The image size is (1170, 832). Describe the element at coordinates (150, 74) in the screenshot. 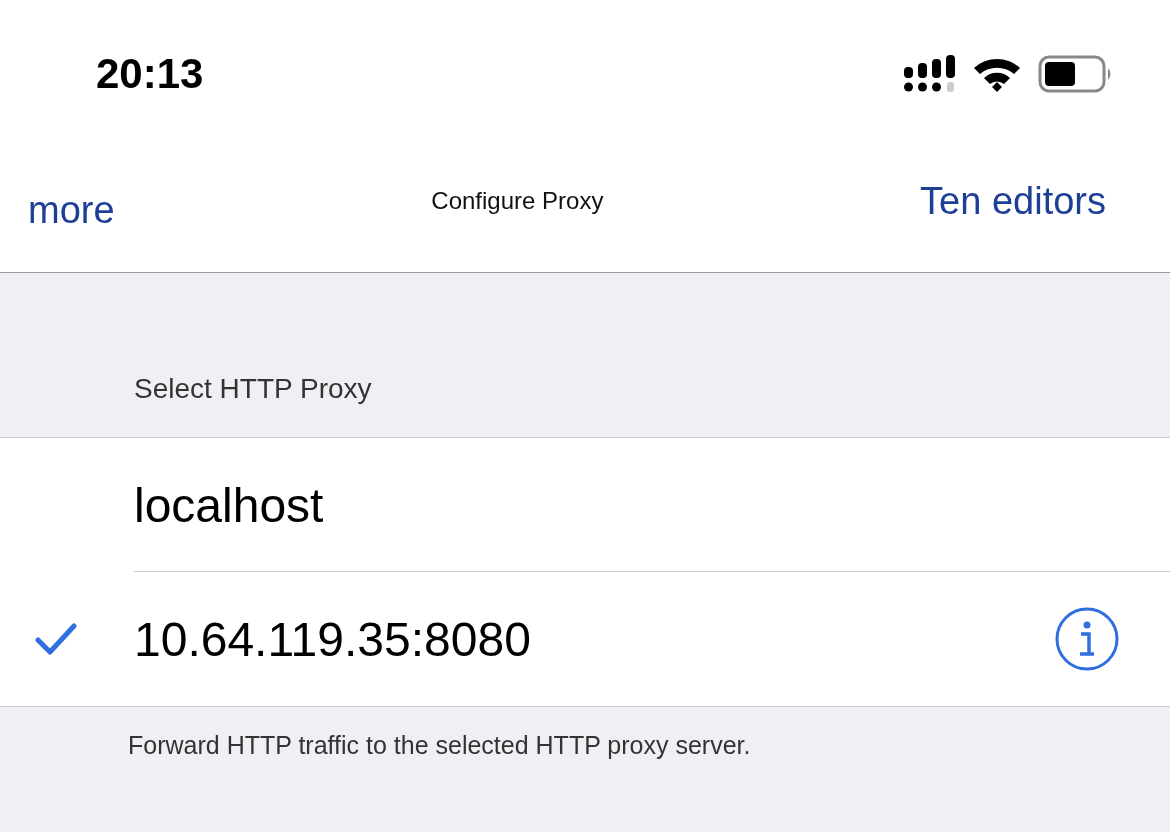

I see `status-time: 20:13` at that location.